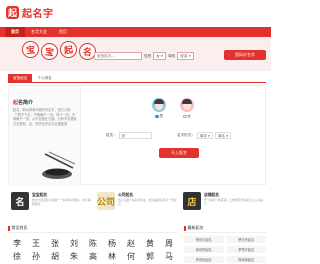 The width and height of the screenshot is (320, 264). I want to click on feature-company-naming: 公司 公司起名 给公司起个好名字创业，成为品牌好名字一定好记, so click(137, 202).